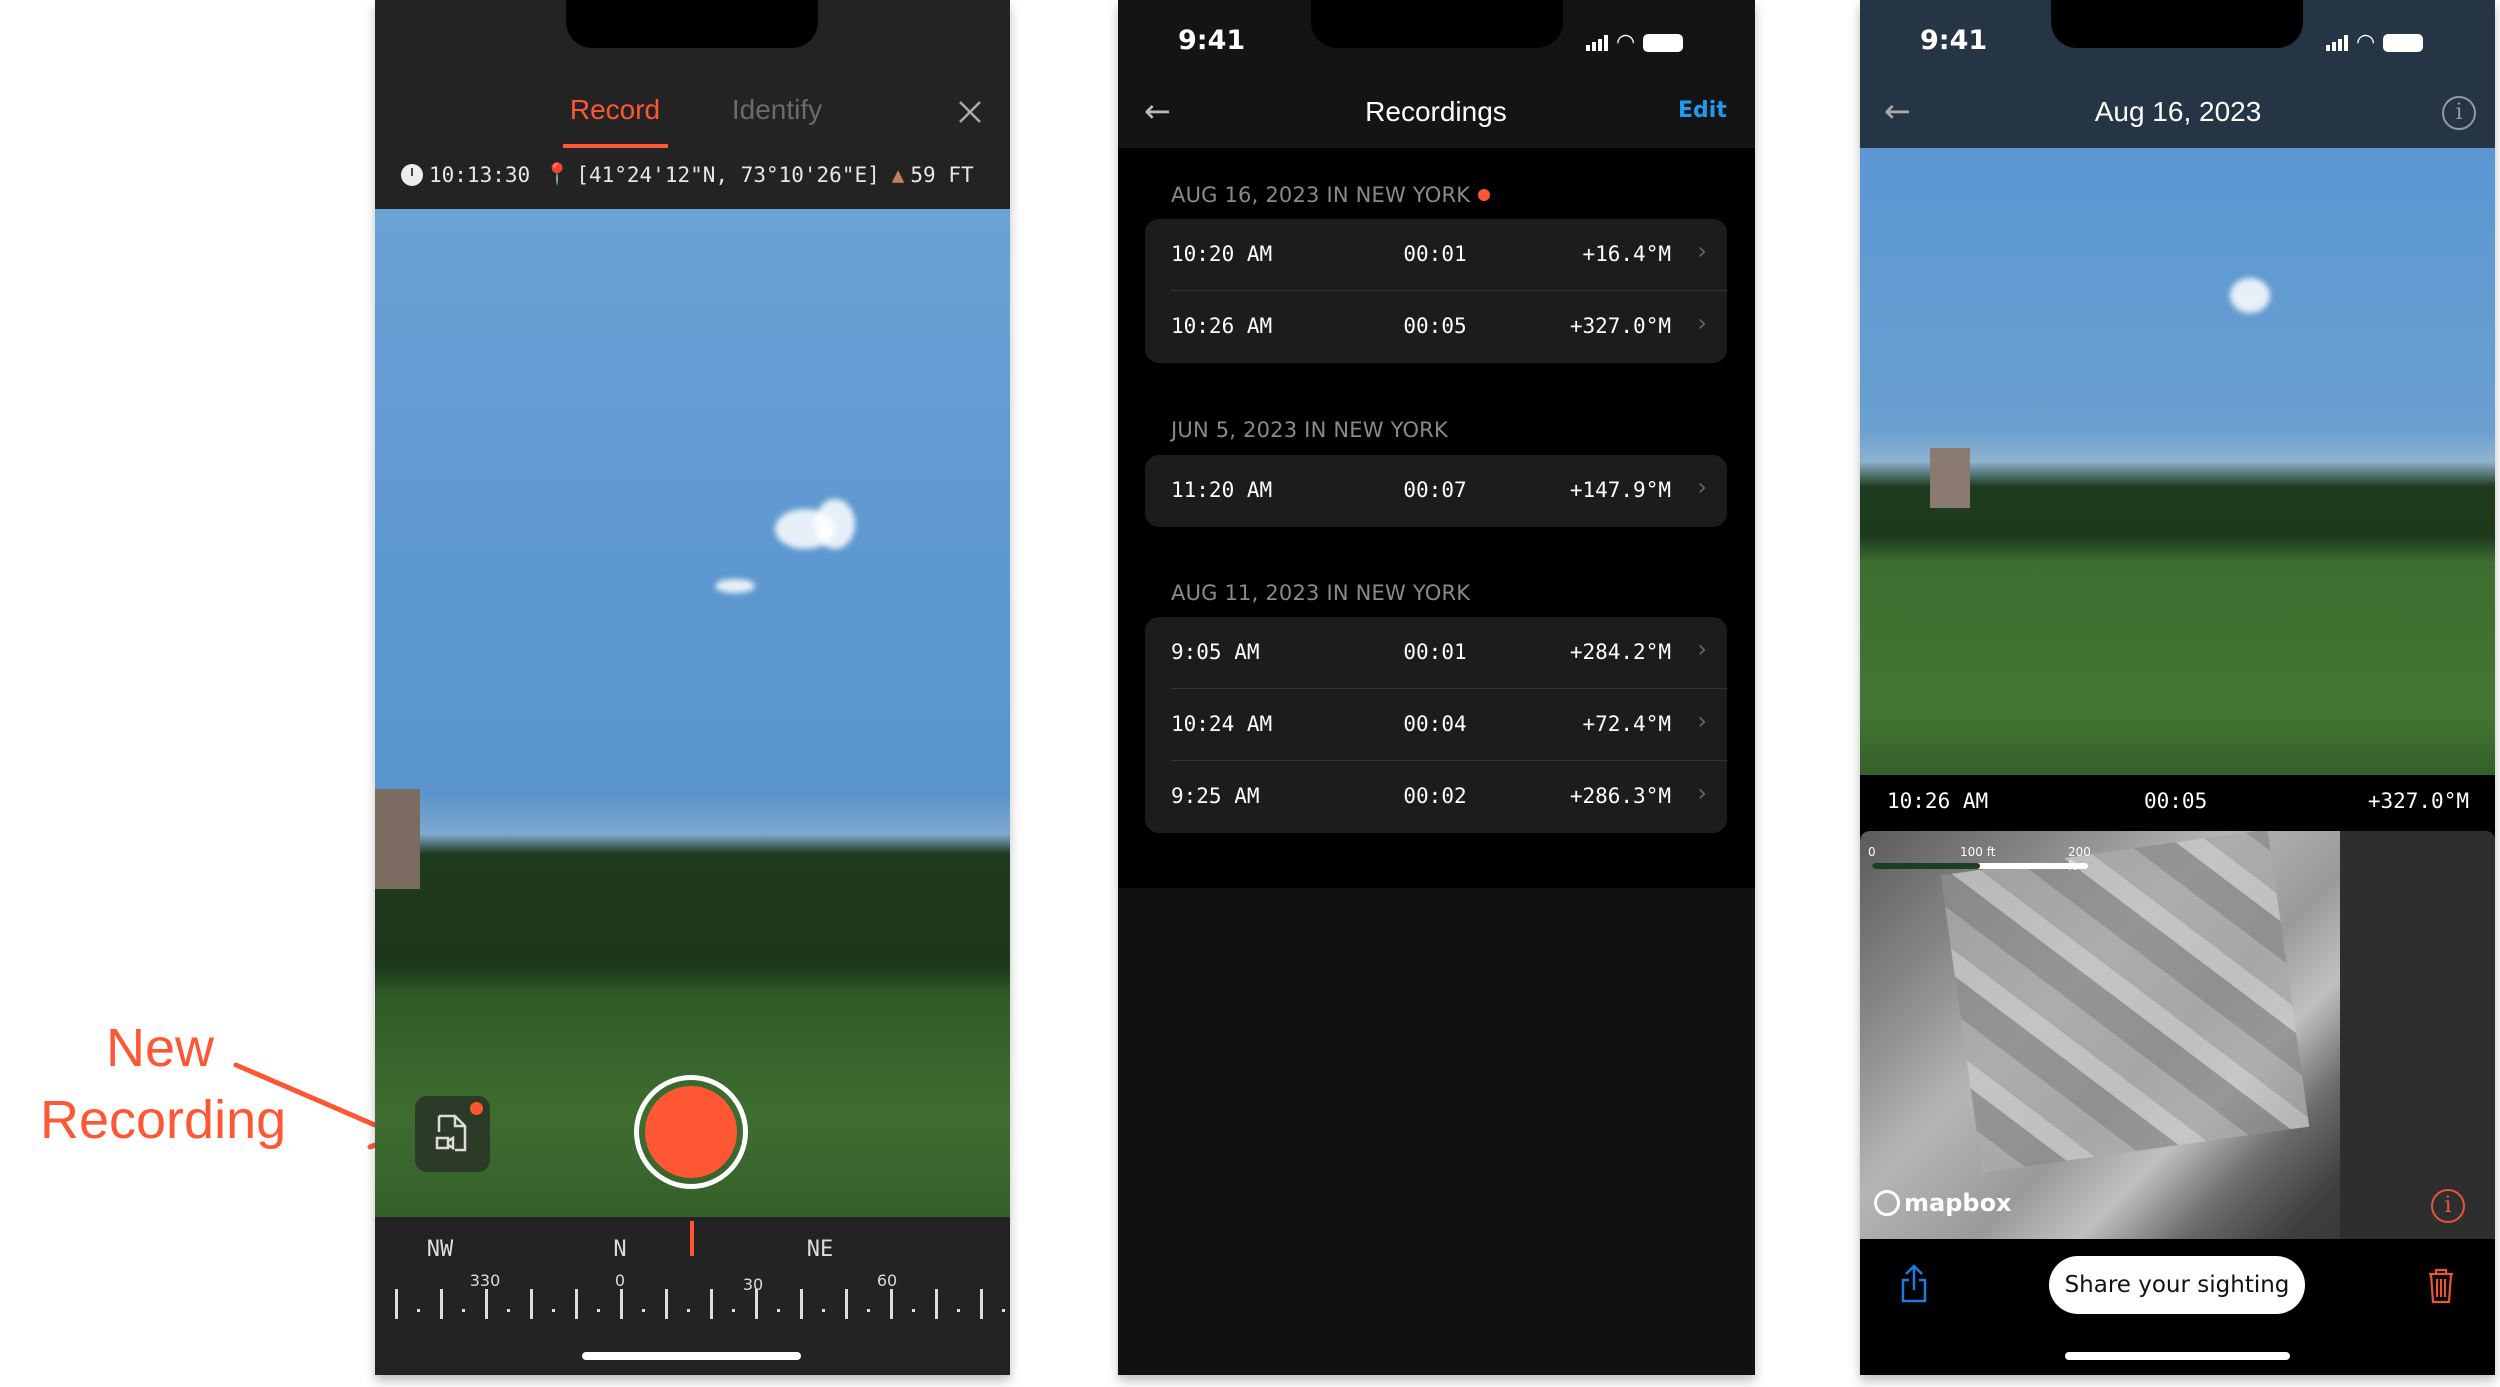 This screenshot has height=1387, width=2500. I want to click on coordinates: [41°24'12"N, 73°10'26"E], so click(728, 174).